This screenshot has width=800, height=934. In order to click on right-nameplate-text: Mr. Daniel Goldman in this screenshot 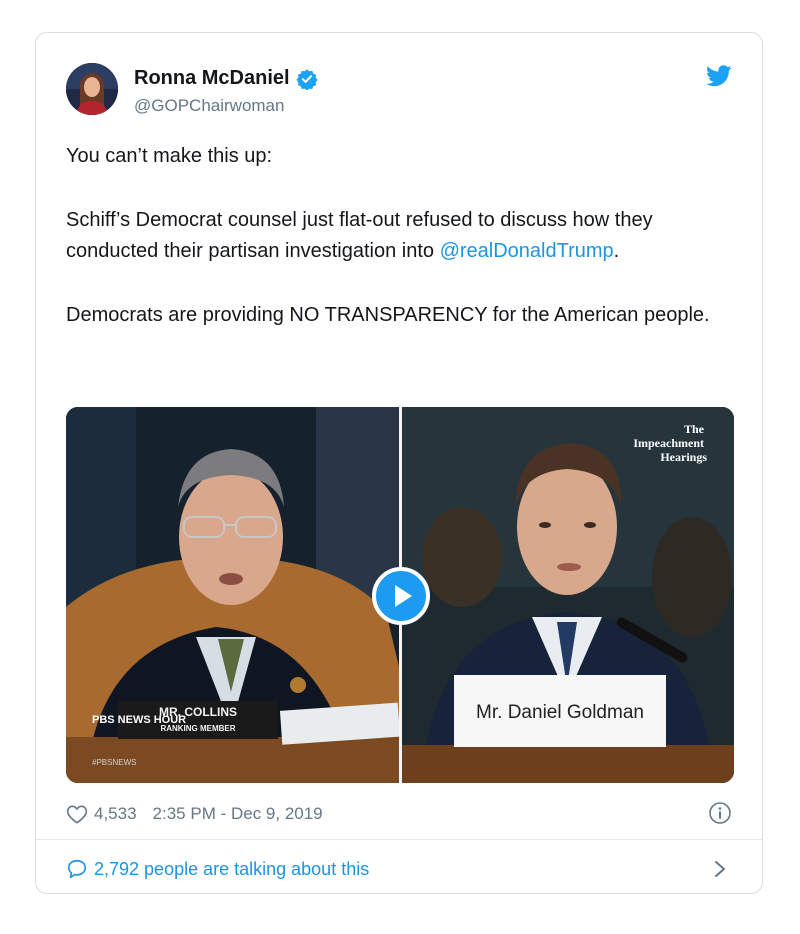, I will do `click(560, 712)`.